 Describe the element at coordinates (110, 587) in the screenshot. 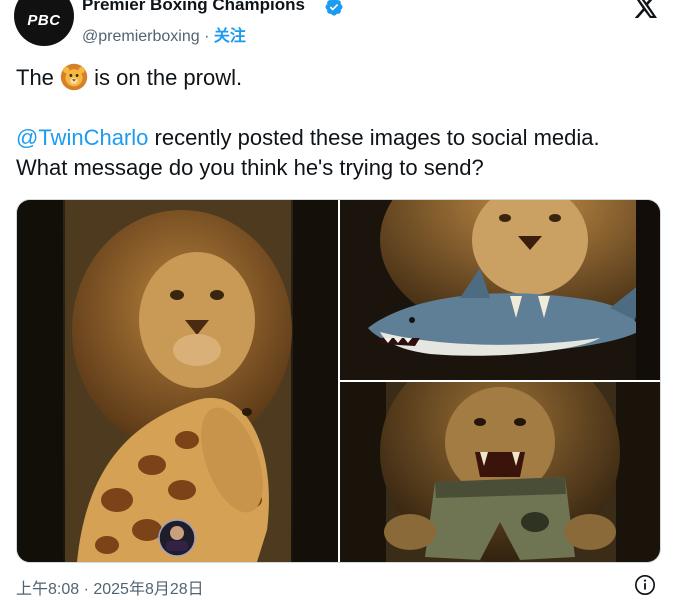

I see `timestamp: 上午8:08 · 2025年8月28日` at that location.